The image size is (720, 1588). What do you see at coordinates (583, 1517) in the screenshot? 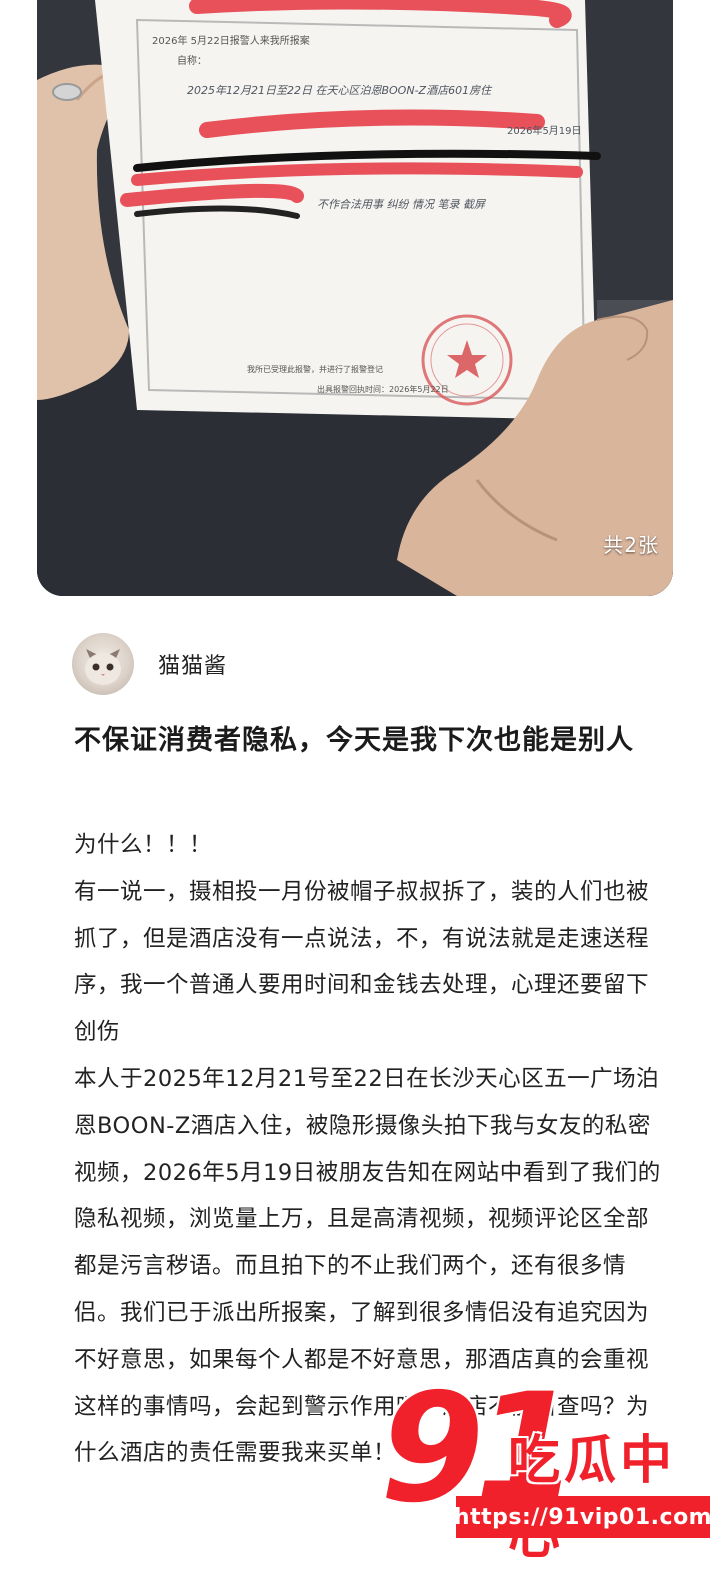
I see `watermark-url: https://91vip01.com` at bounding box center [583, 1517].